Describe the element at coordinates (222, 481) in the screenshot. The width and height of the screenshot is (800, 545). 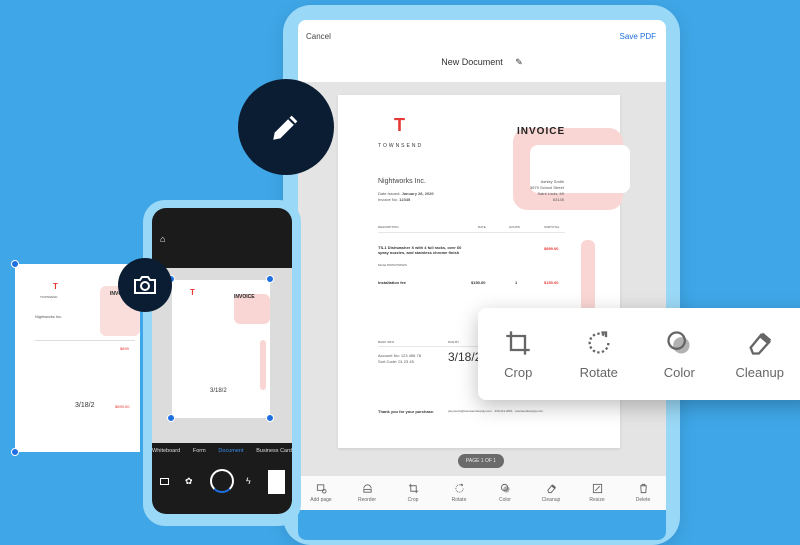
I see `shutter-button` at that location.